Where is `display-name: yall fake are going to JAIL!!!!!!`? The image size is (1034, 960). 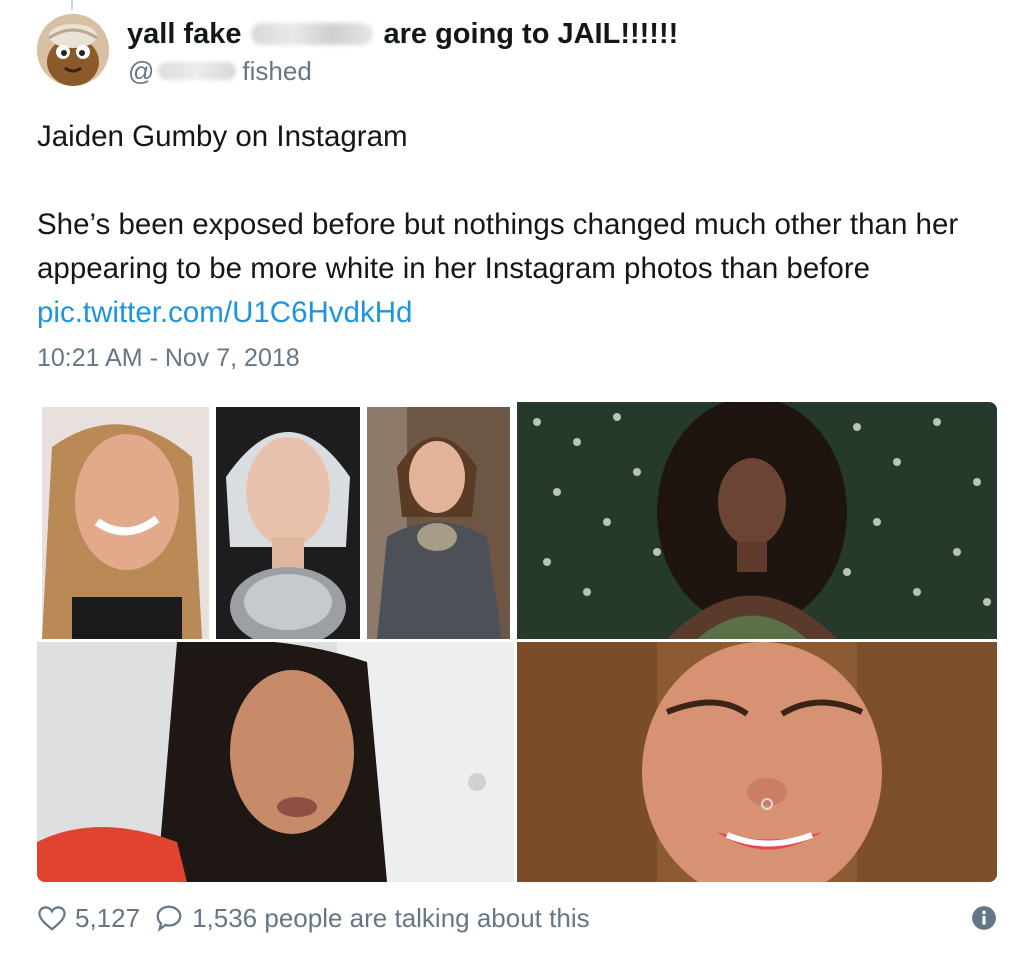
display-name: yall fake are going to JAIL!!!!!! is located at coordinates (402, 34).